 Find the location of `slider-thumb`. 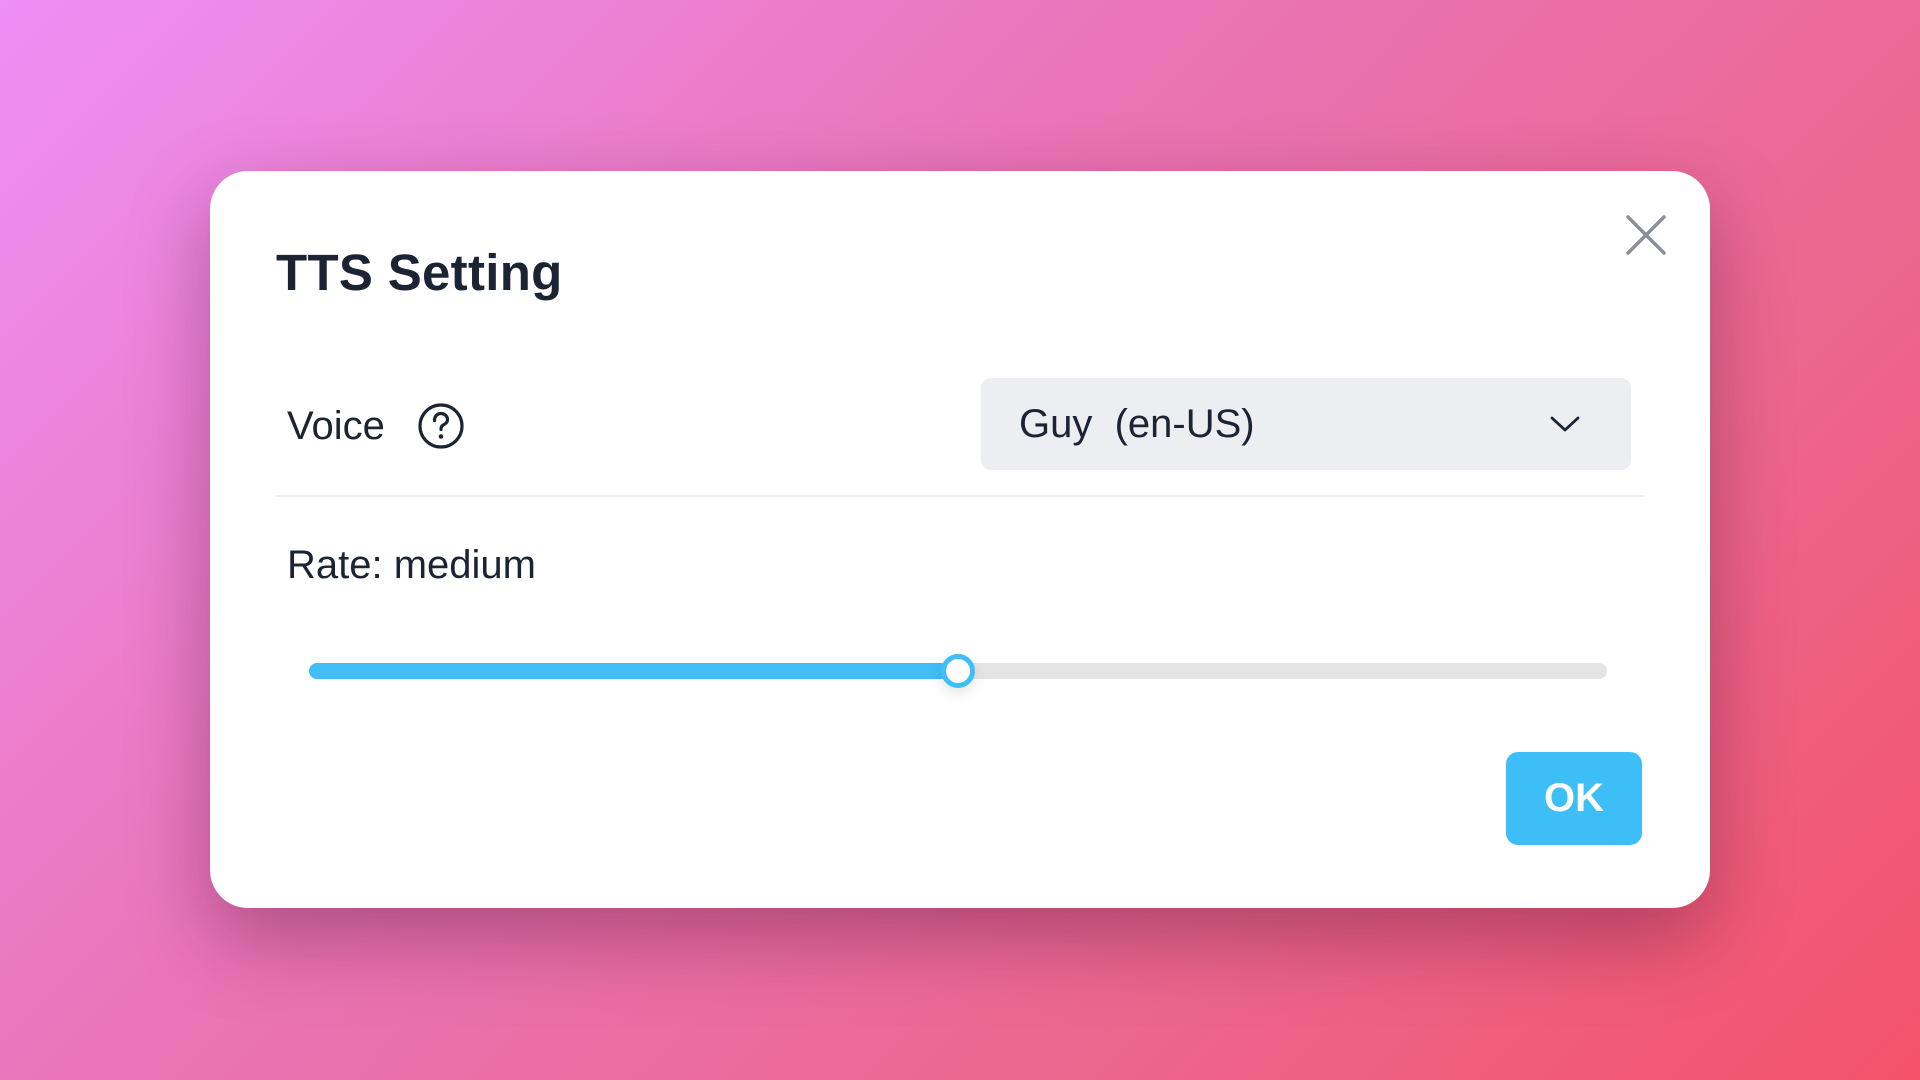

slider-thumb is located at coordinates (958, 671).